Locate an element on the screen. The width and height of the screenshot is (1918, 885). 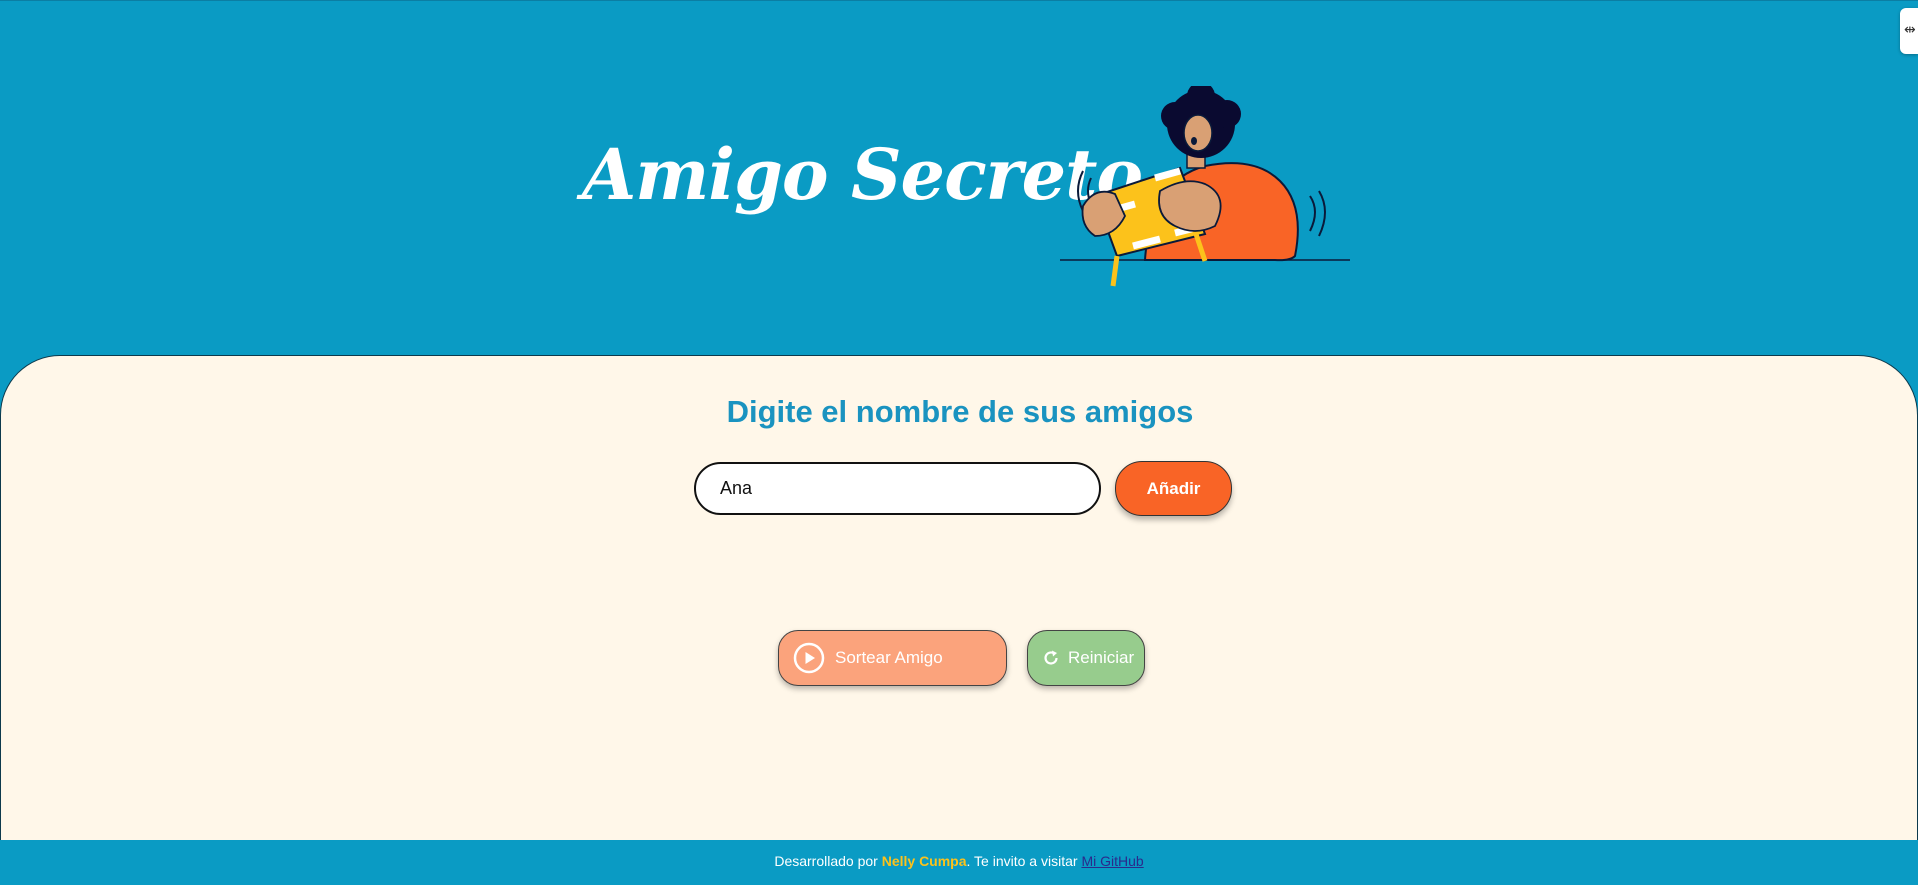
draw-friend-label: Sortear Amigo is located at coordinates (889, 657).